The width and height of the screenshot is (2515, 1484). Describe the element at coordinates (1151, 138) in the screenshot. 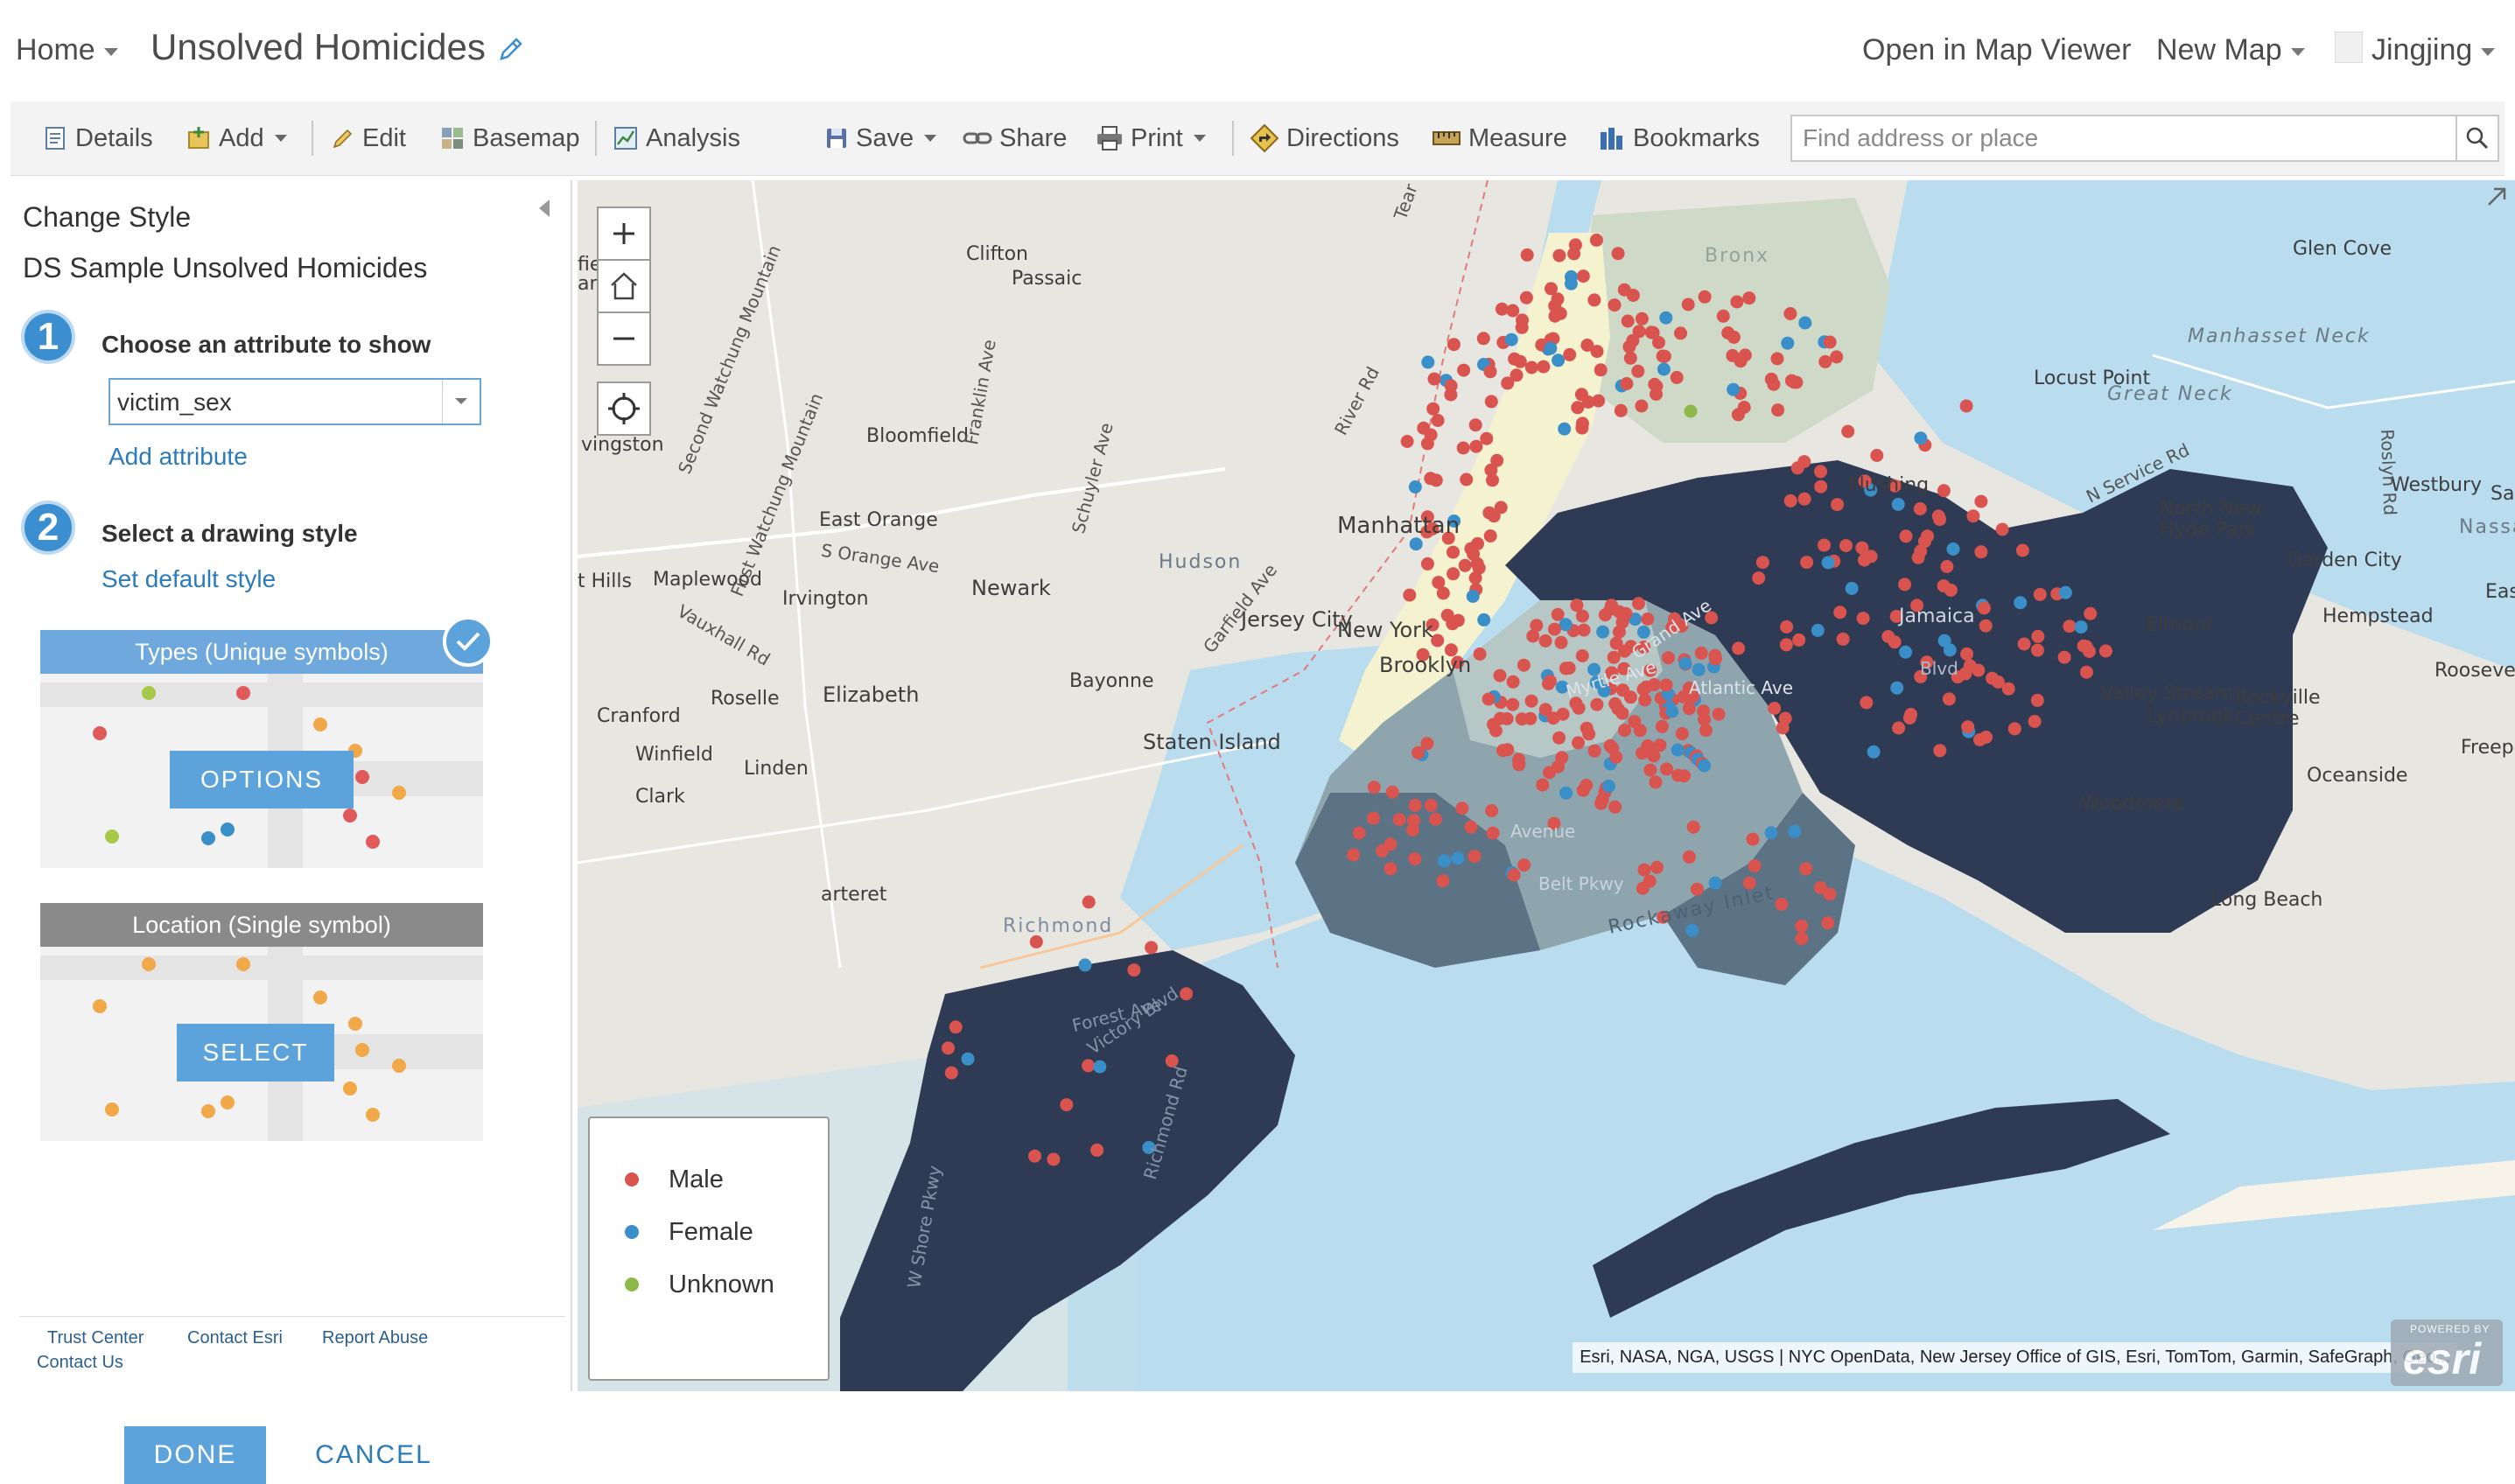

I see `print-button: Print` at that location.